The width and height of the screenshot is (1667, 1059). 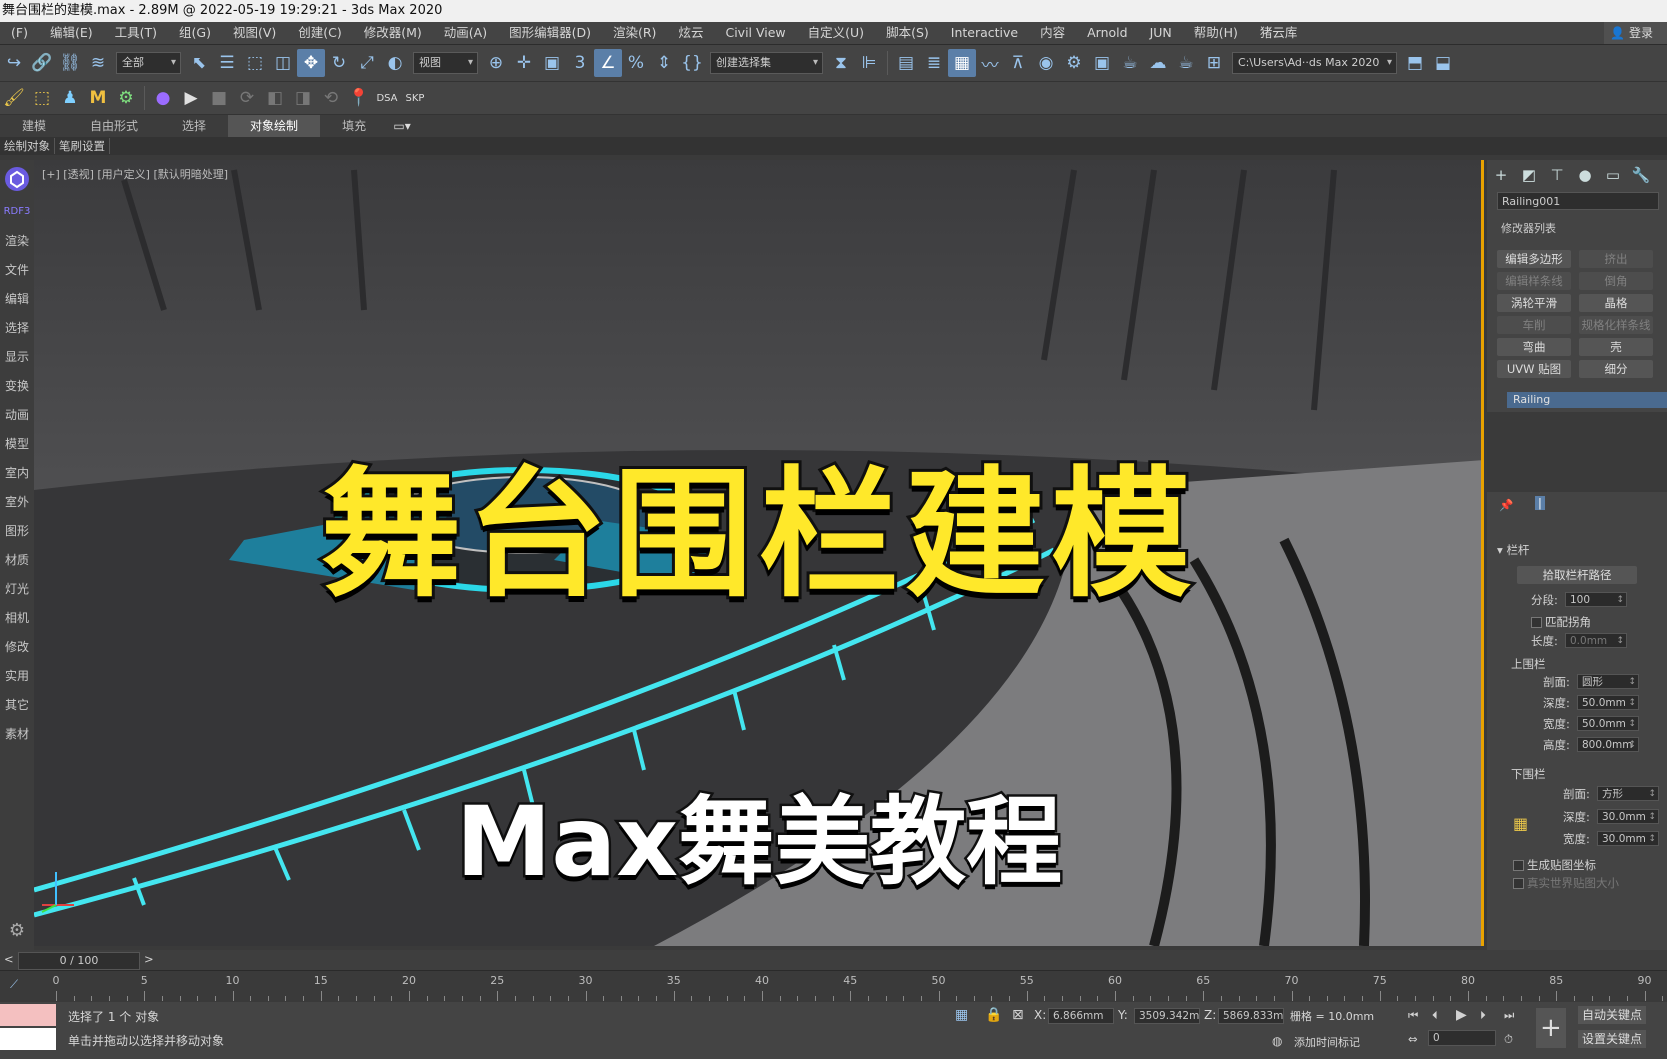 What do you see at coordinates (148, 63) in the screenshot?
I see `selection-filter-dropdown: 全部` at bounding box center [148, 63].